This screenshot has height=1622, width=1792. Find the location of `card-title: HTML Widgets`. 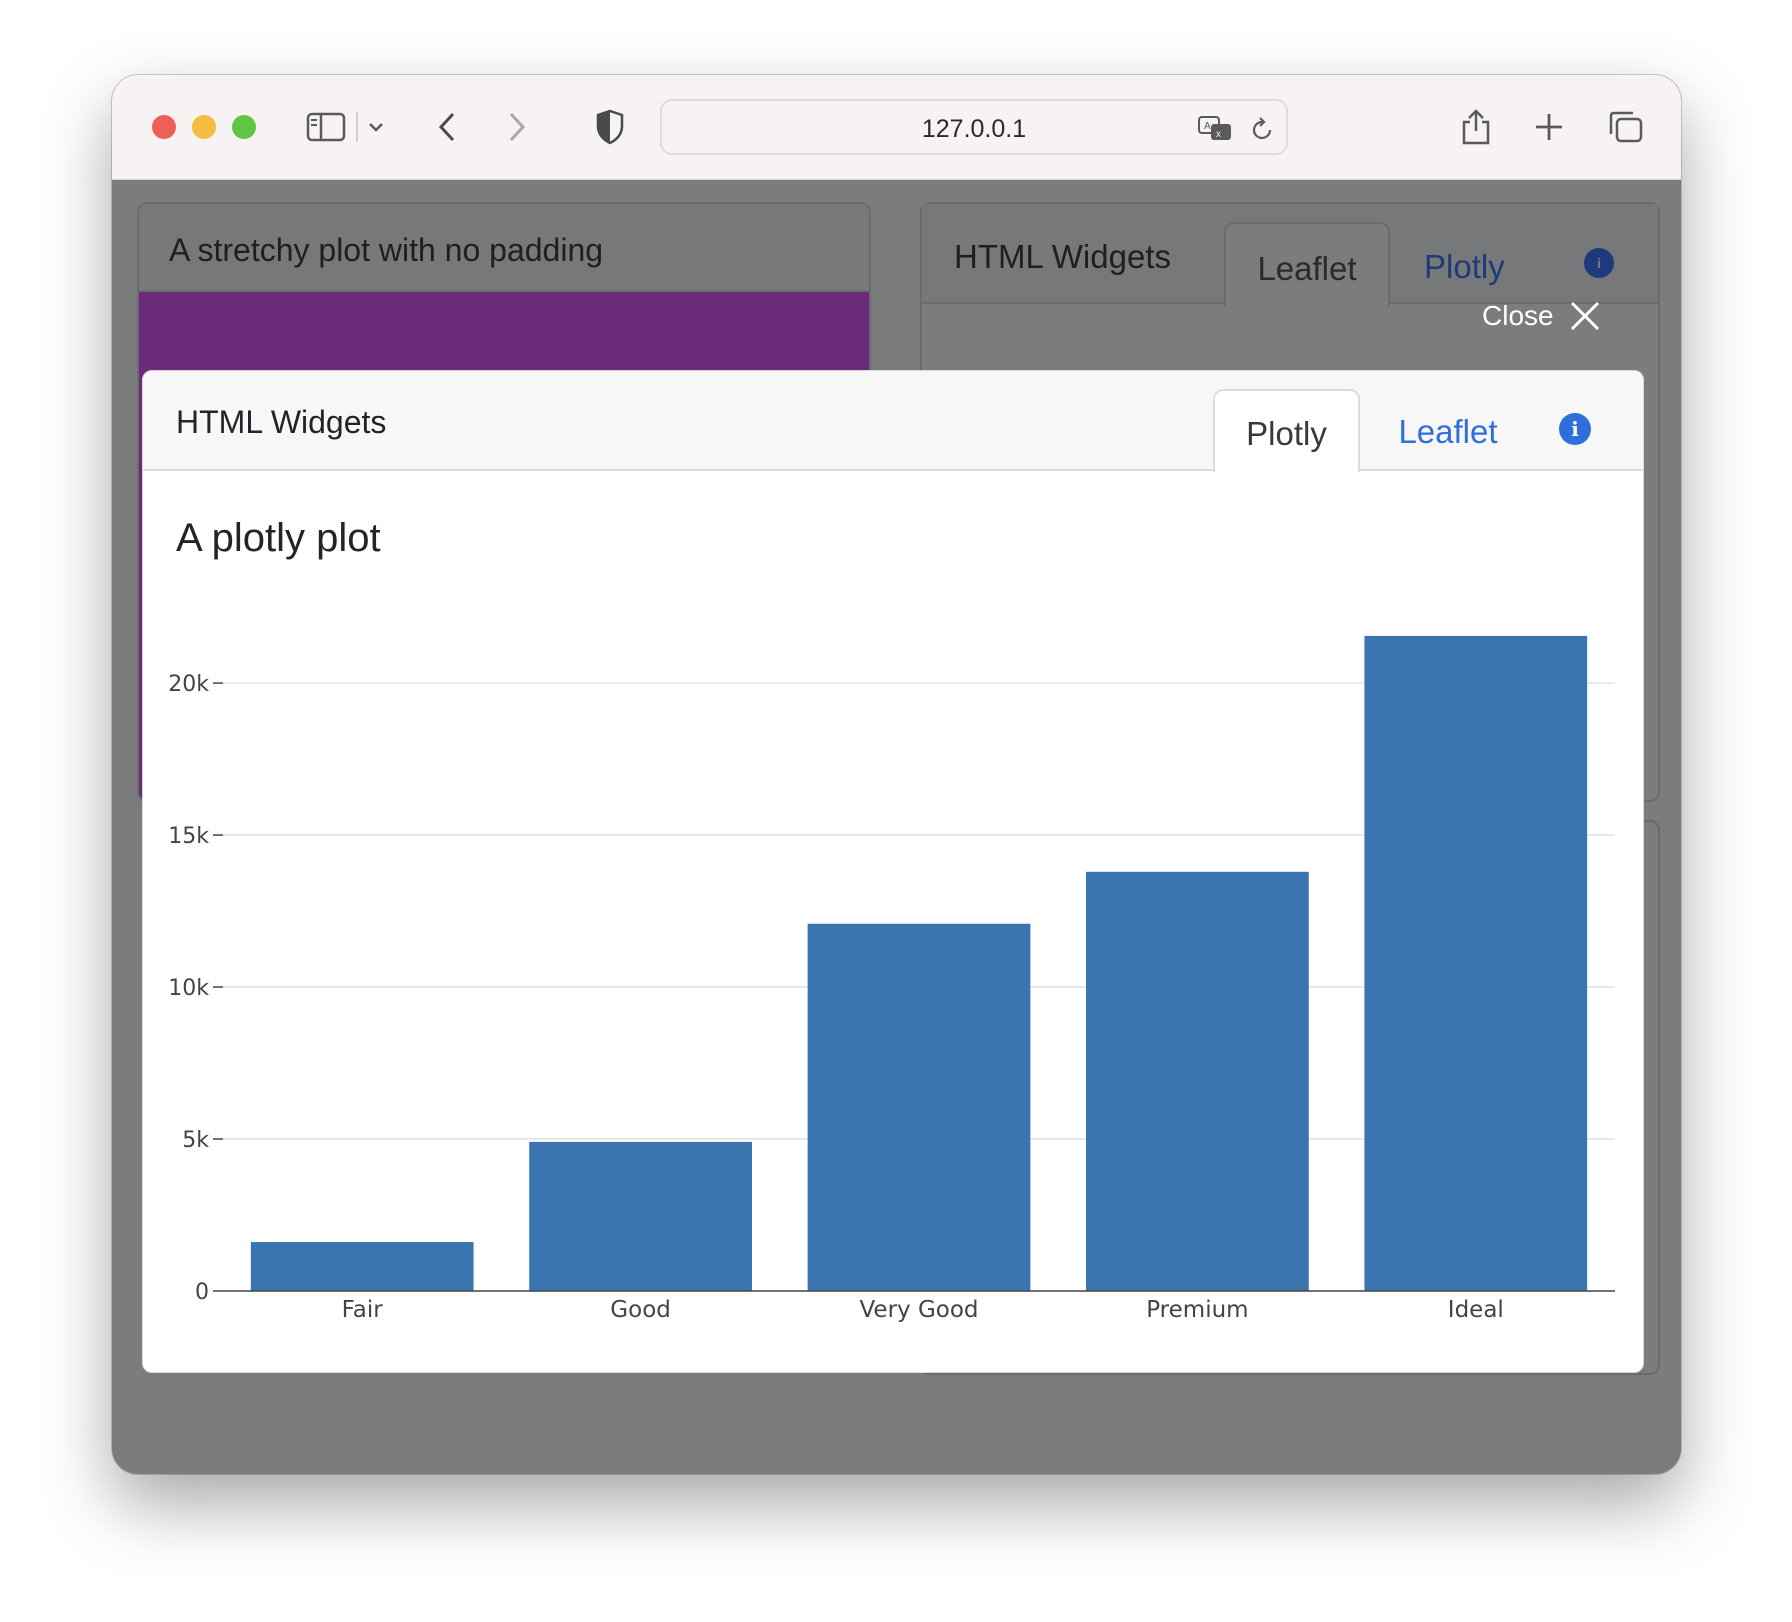

card-title: HTML Widgets is located at coordinates (281, 422).